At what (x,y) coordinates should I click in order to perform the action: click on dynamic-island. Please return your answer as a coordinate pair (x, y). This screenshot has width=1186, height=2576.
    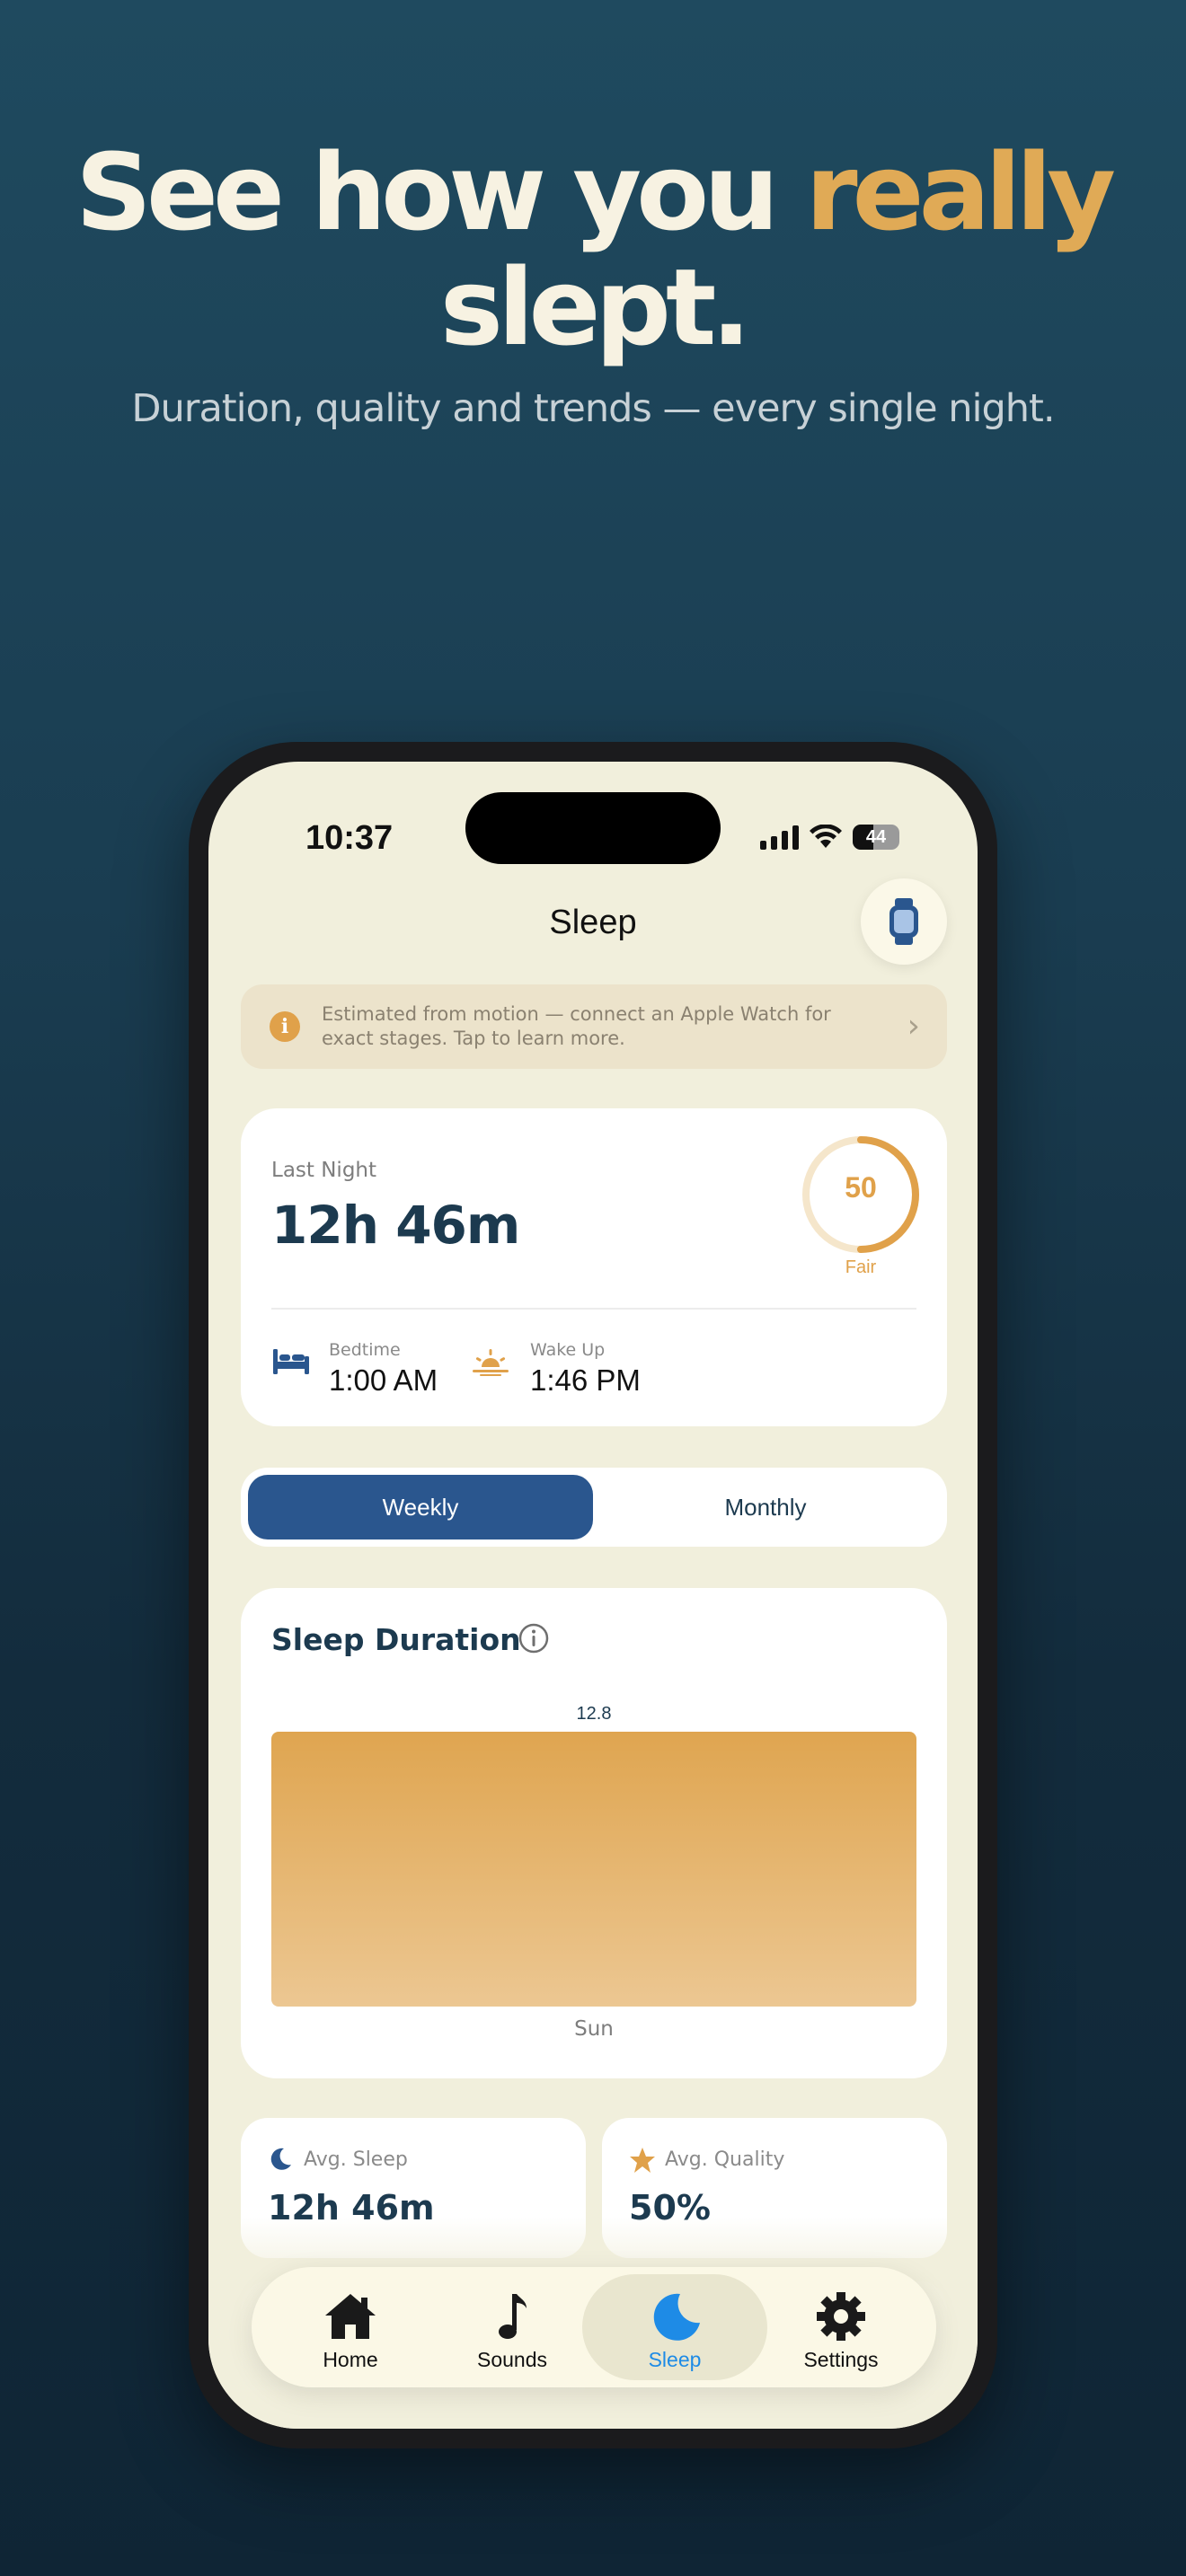
    Looking at the image, I should click on (593, 828).